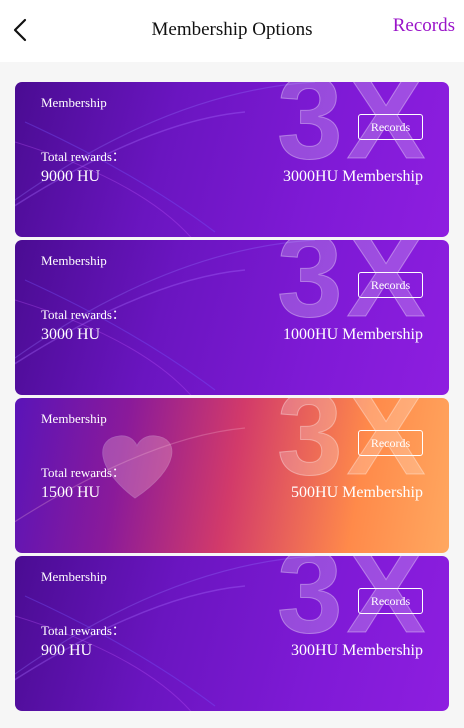  What do you see at coordinates (357, 492) in the screenshot?
I see `membership-tier: 500HU Membership` at bounding box center [357, 492].